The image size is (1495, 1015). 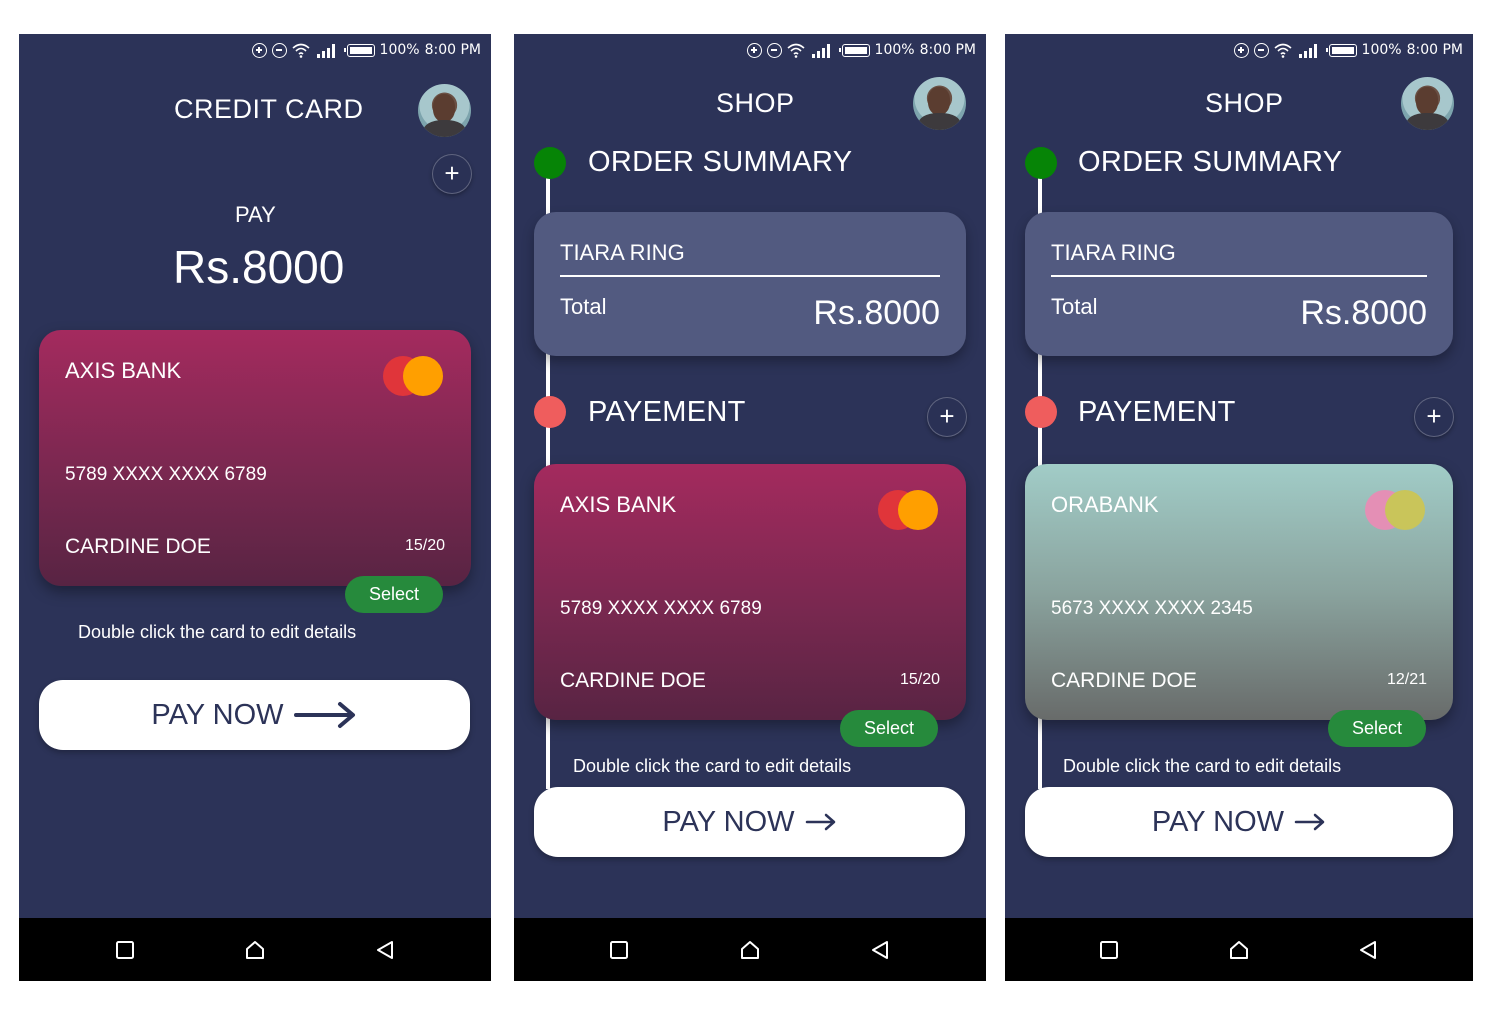 I want to click on step-done-dot, so click(x=550, y=163).